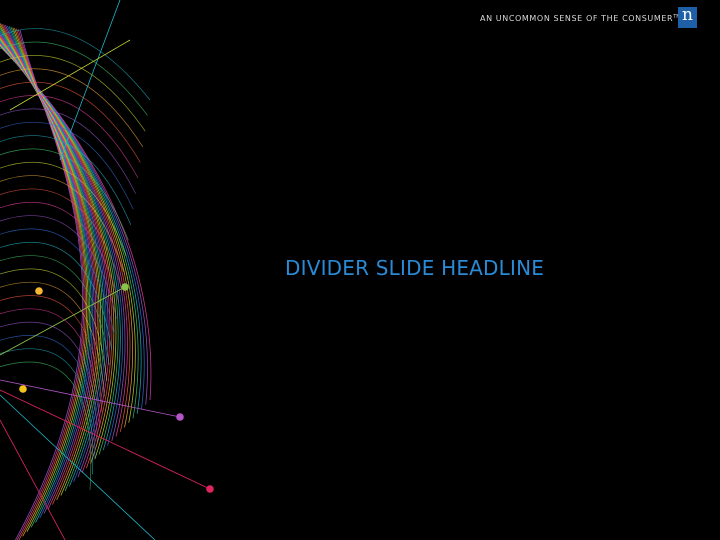 This screenshot has height=540, width=720. Describe the element at coordinates (415, 268) in the screenshot. I see `slide-headline: DIVIDER SLIDE HEADLINE` at that location.